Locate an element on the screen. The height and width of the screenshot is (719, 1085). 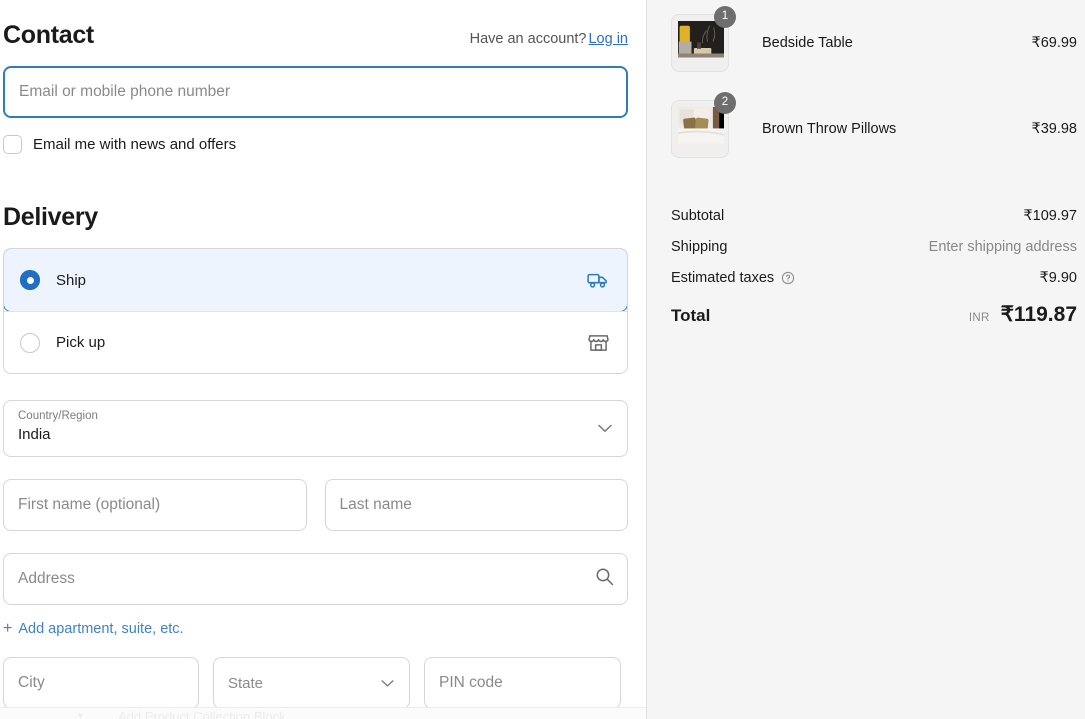
plus-icon: + is located at coordinates (8, 628).